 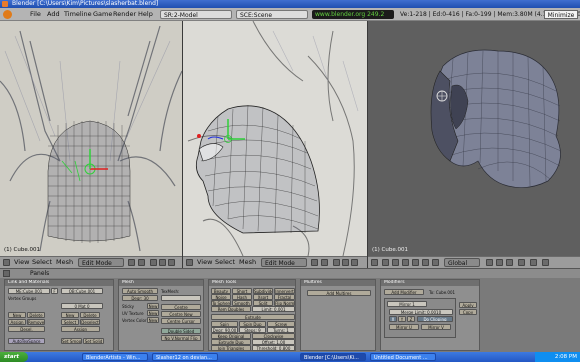 I want to click on mirror-u-toggle: Mirror U, so click(x=404, y=327).